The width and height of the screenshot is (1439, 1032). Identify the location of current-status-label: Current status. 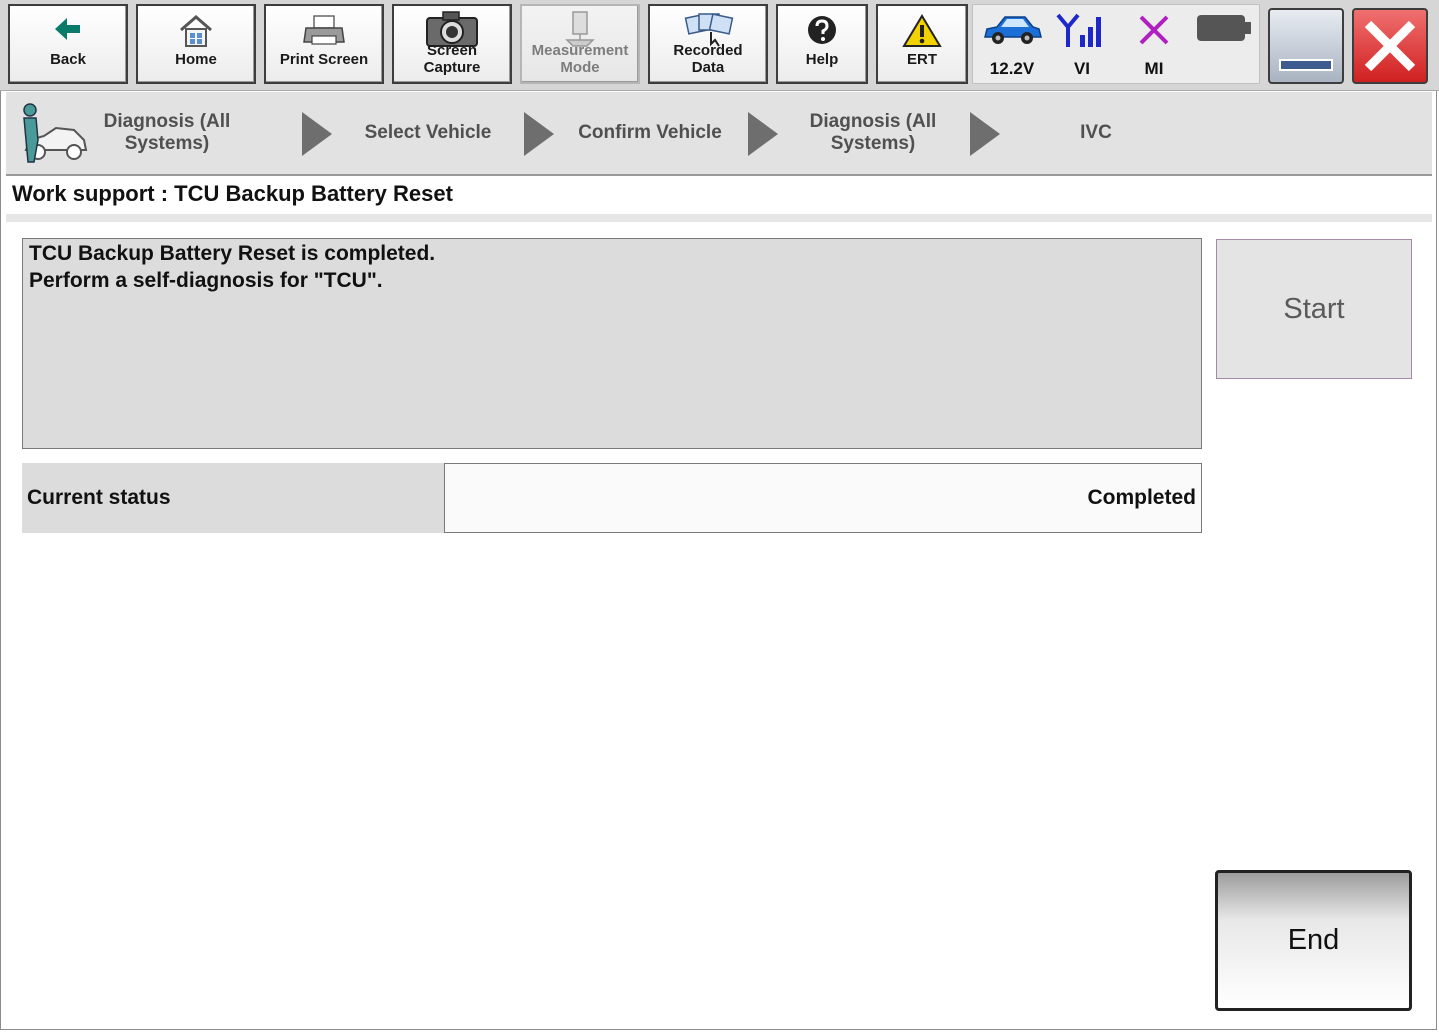
(233, 498).